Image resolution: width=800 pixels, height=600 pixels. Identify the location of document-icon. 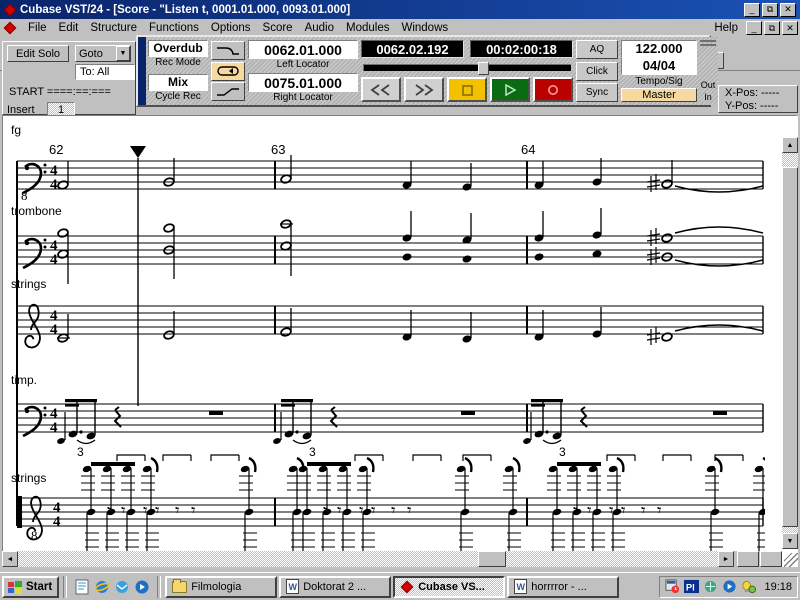
(9, 28).